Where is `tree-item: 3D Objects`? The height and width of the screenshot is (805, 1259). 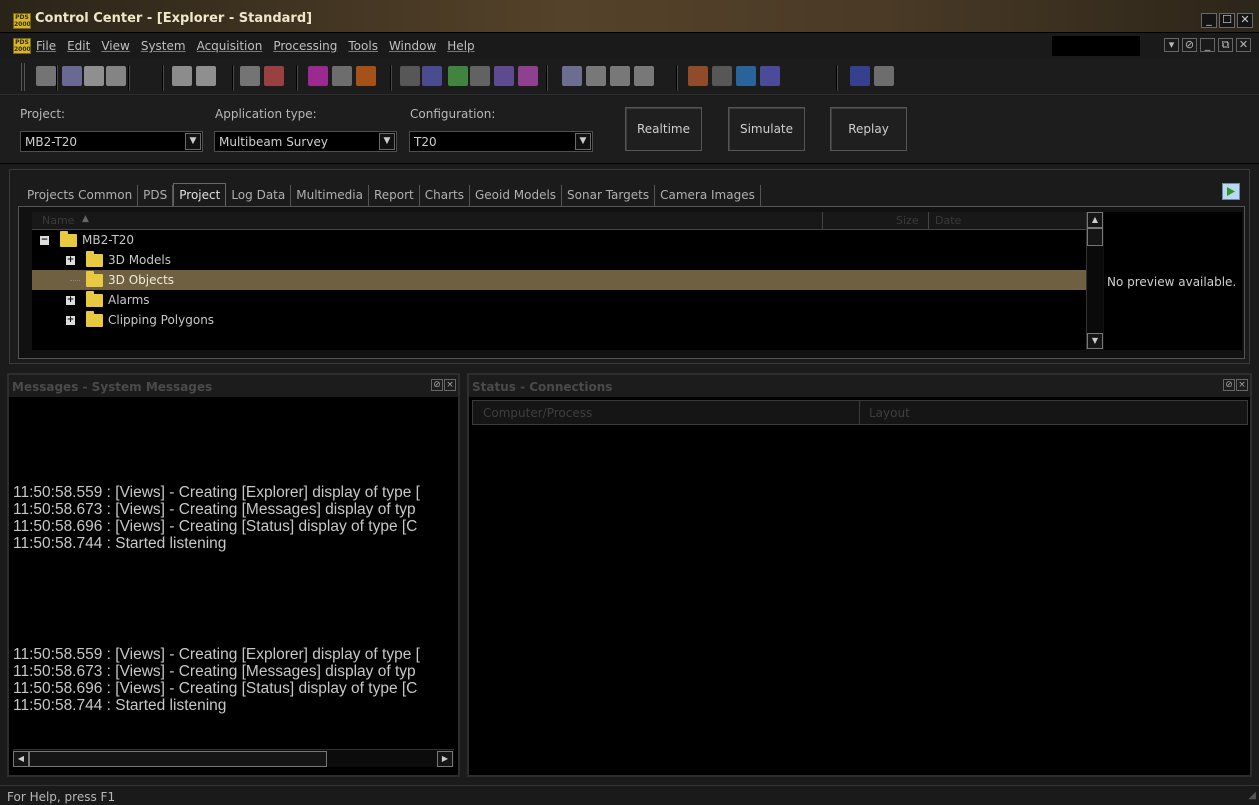
tree-item: 3D Objects is located at coordinates (559, 280).